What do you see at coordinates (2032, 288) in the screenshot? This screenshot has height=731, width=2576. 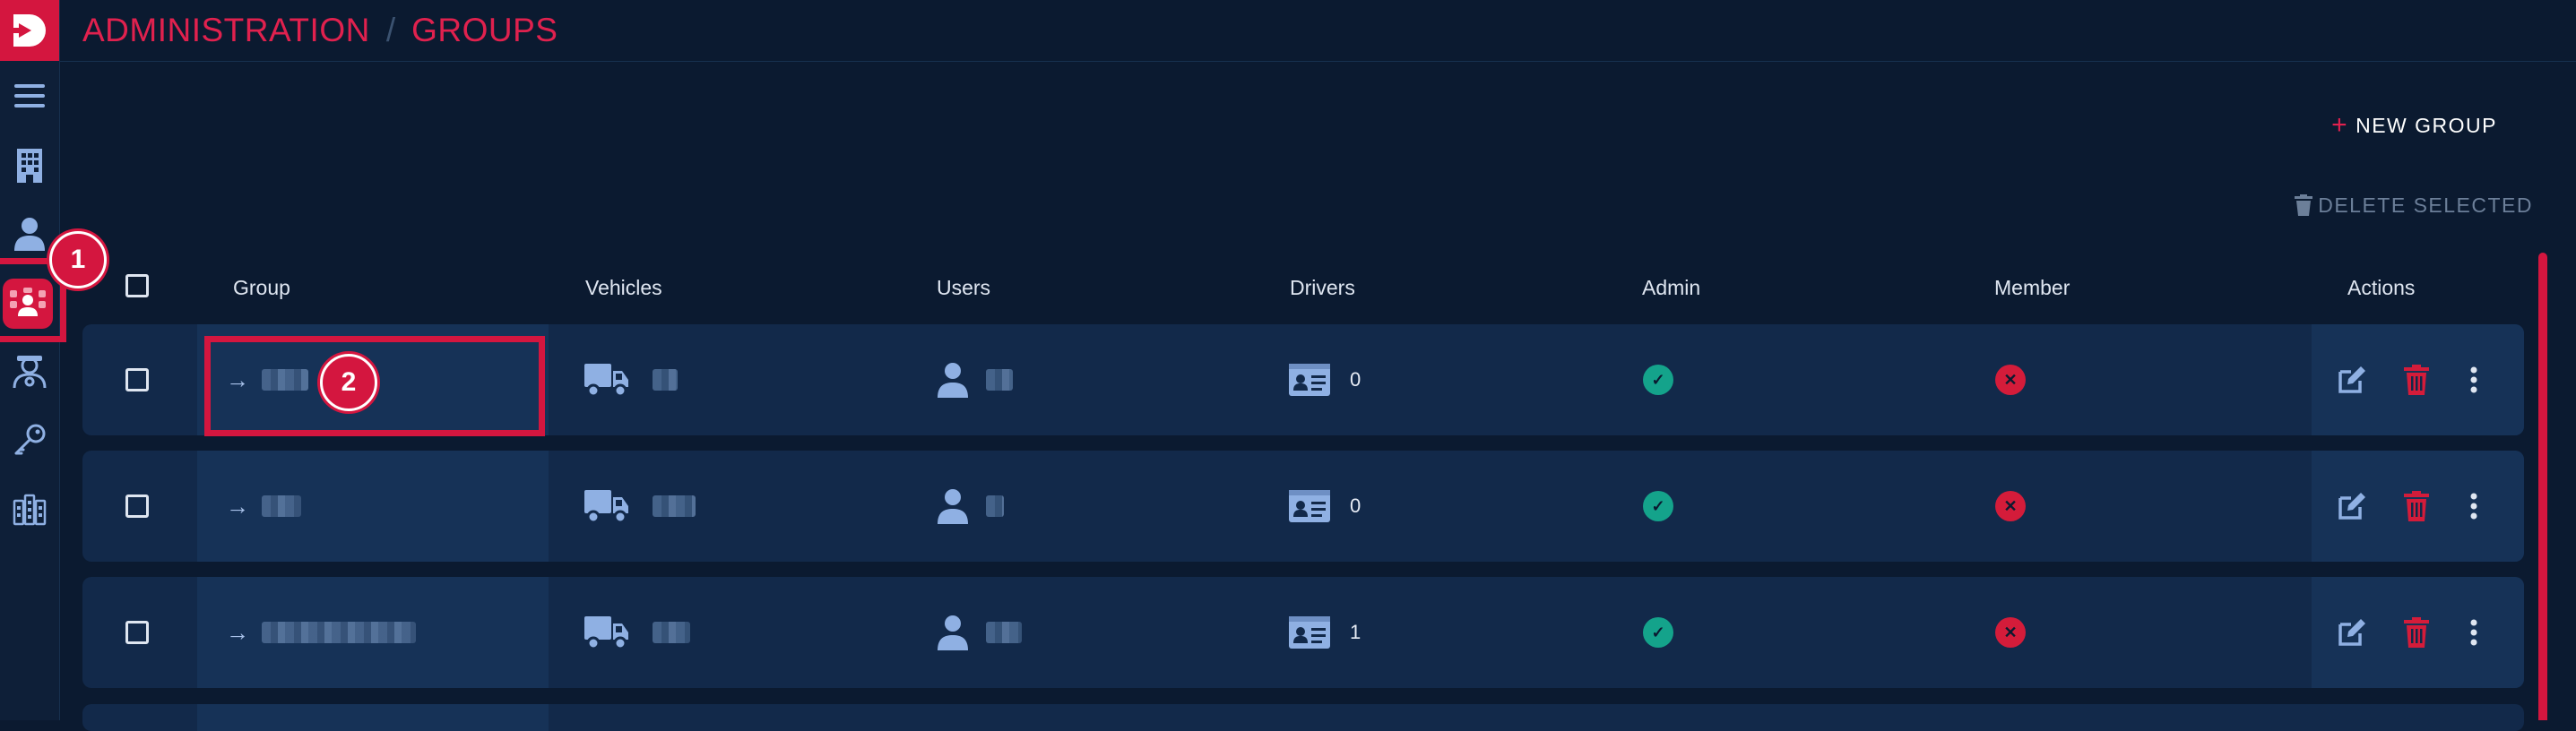 I see `column-header-member: Member` at bounding box center [2032, 288].